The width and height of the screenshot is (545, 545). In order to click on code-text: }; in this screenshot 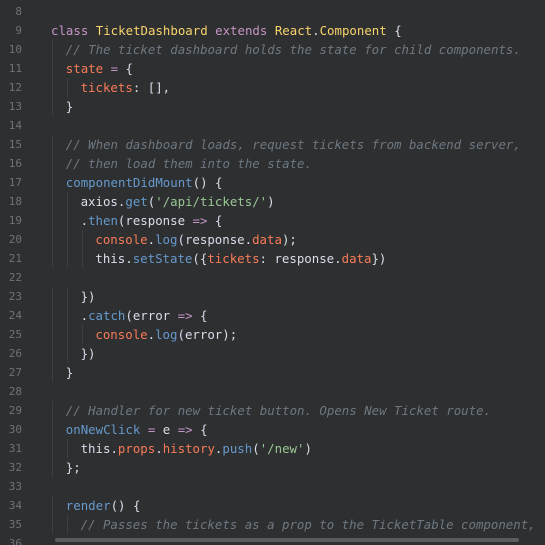, I will do `click(73, 467)`.